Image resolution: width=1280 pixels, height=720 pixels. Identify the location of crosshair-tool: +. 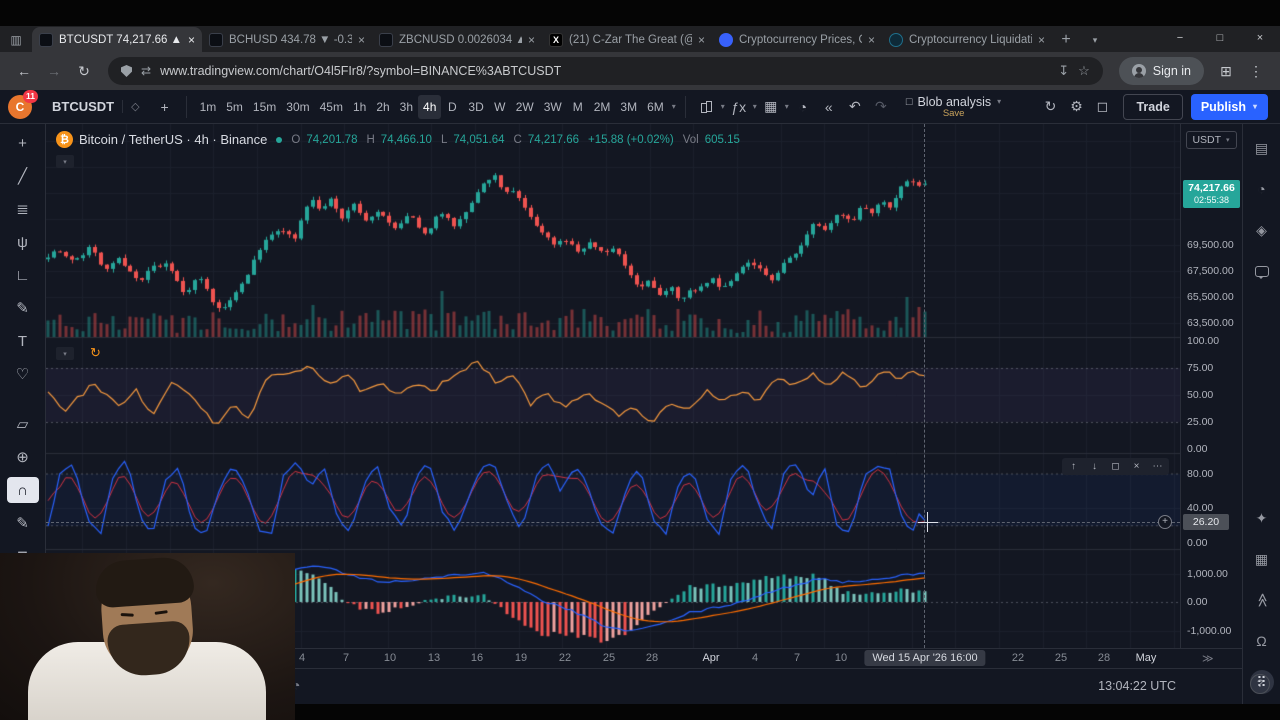
(23, 143).